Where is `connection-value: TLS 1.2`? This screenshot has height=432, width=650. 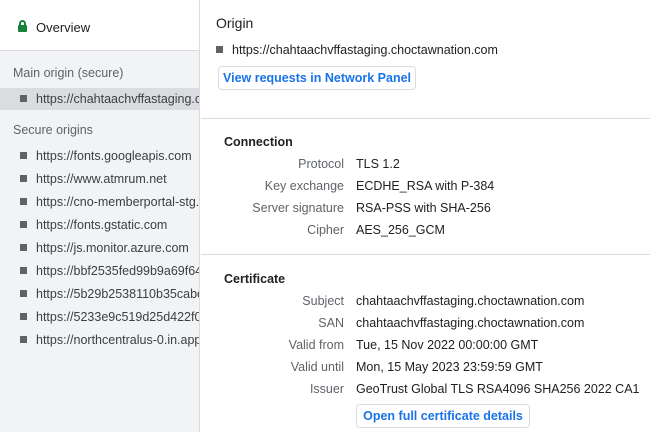 connection-value: TLS 1.2 is located at coordinates (378, 164).